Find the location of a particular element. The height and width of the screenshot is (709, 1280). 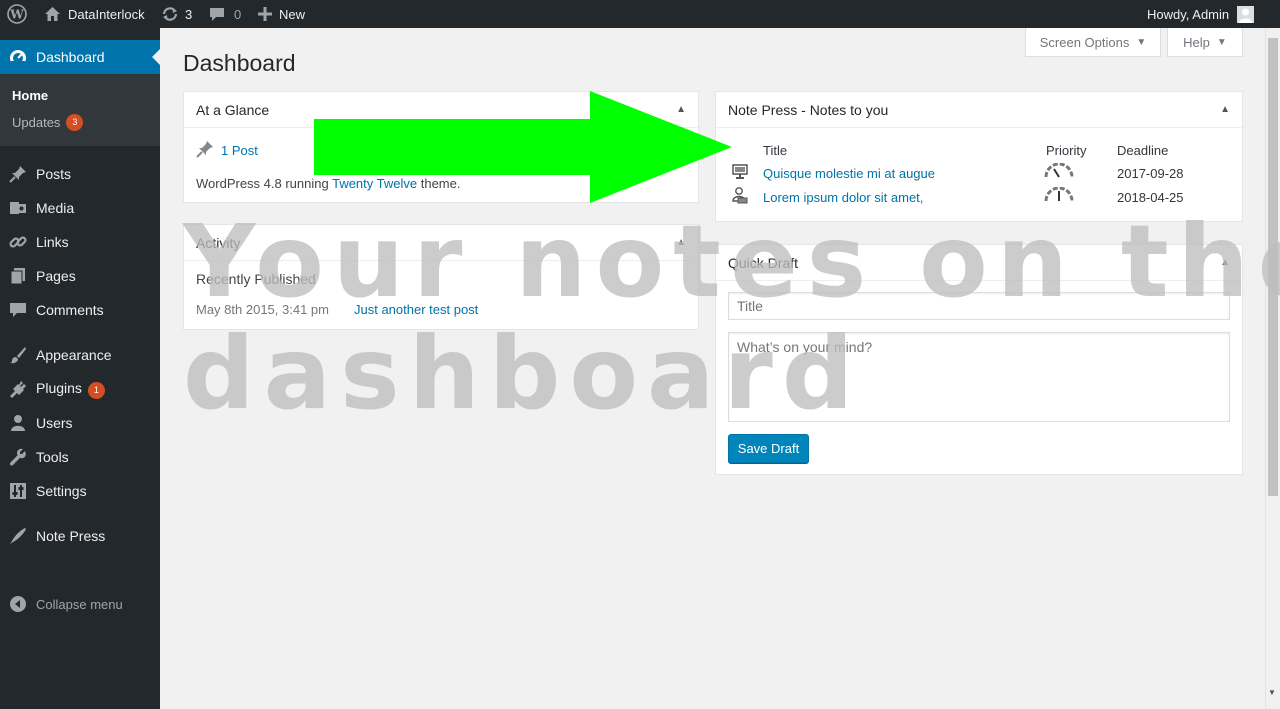

greeting: Howdy, Admin is located at coordinates (1188, 14).